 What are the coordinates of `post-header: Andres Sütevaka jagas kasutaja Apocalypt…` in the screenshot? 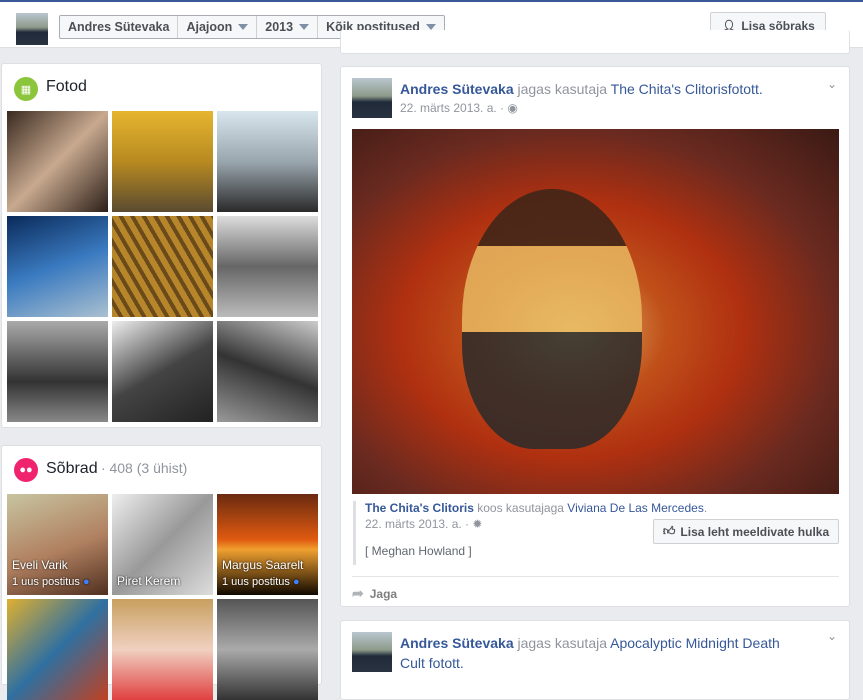 It's located at (600, 653).